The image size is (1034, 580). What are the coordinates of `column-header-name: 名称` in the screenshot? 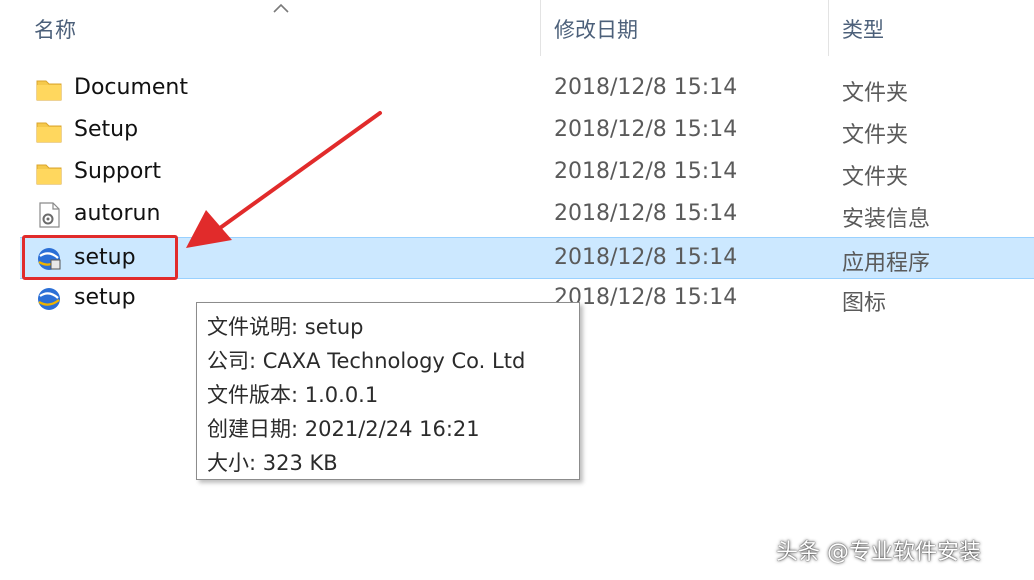 It's located at (55, 29).